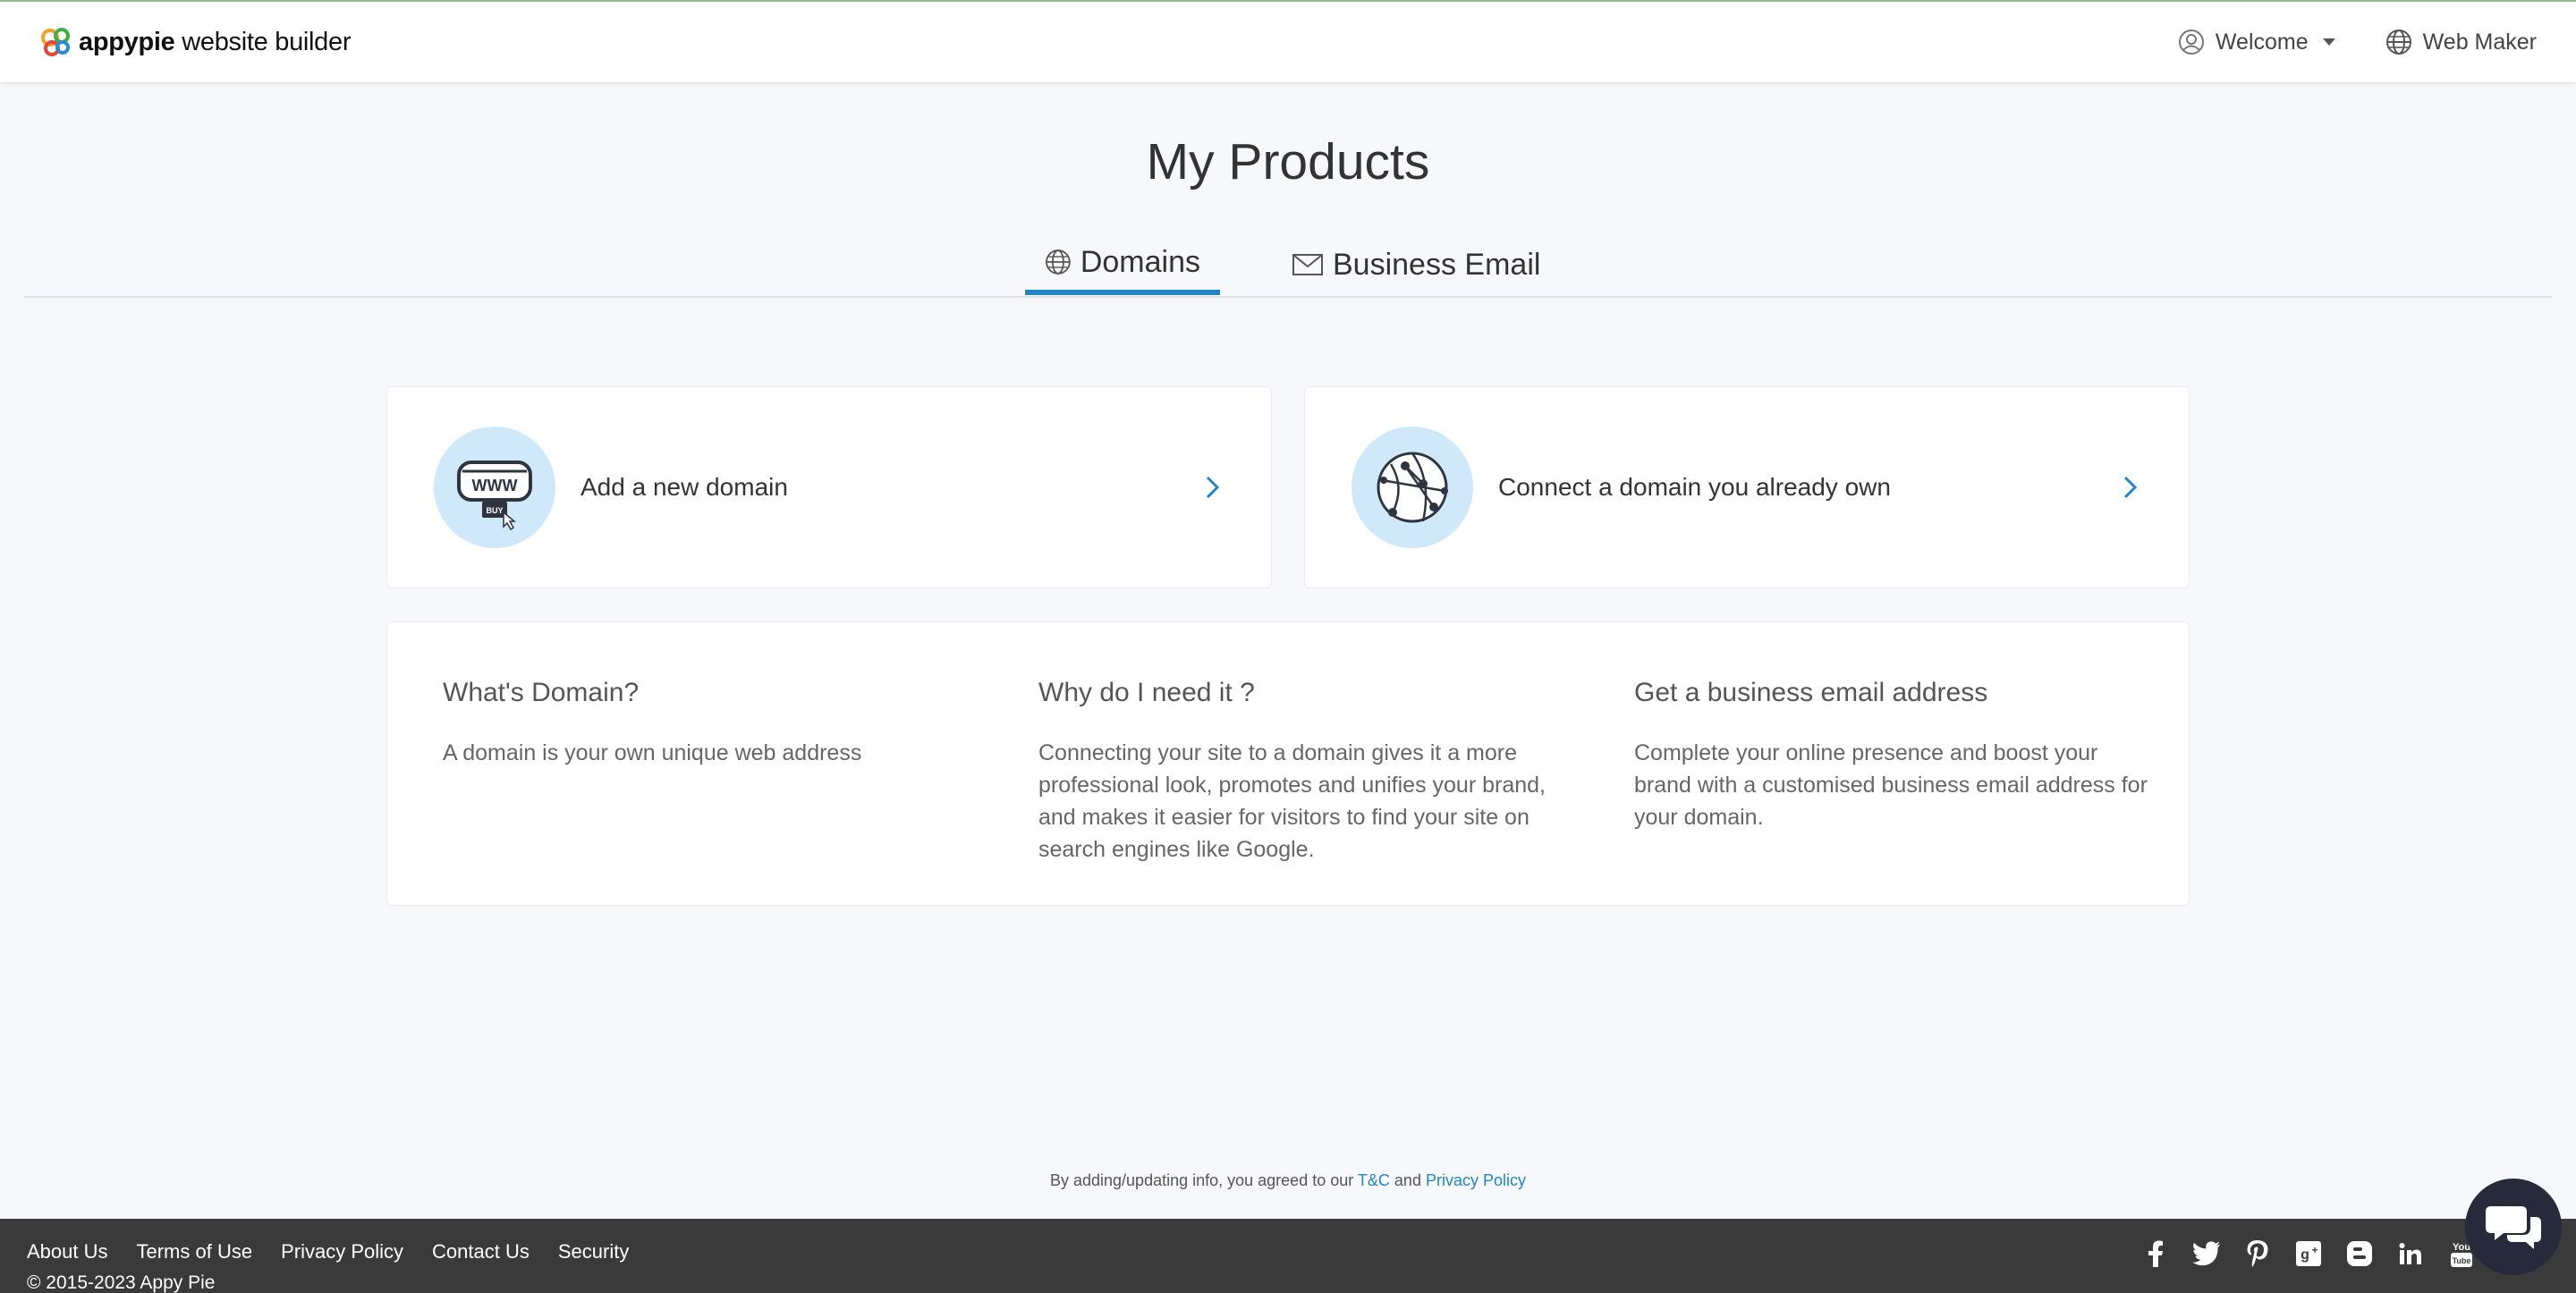 This screenshot has width=2576, height=1293. Describe the element at coordinates (2155, 1253) in the screenshot. I see `facebook-icon` at that location.